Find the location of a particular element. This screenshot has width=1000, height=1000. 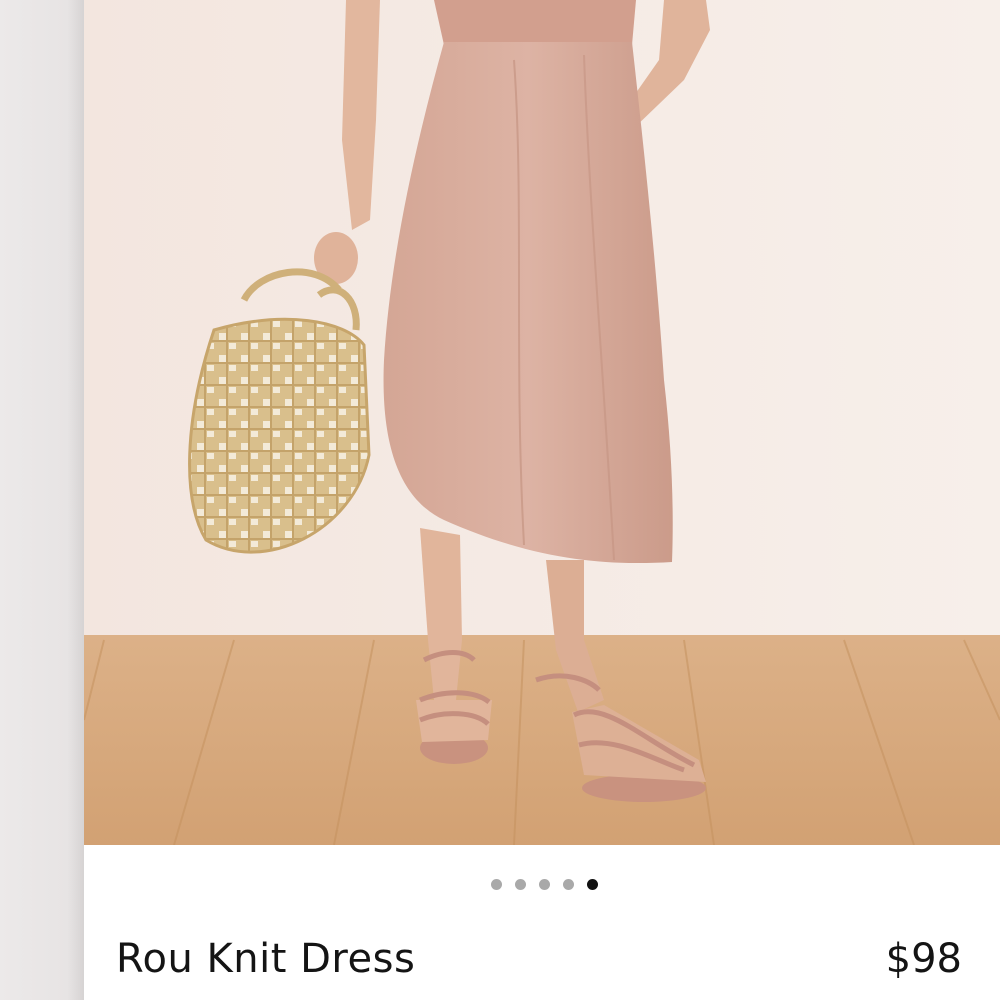

carousel-pagination is located at coordinates (543, 884).